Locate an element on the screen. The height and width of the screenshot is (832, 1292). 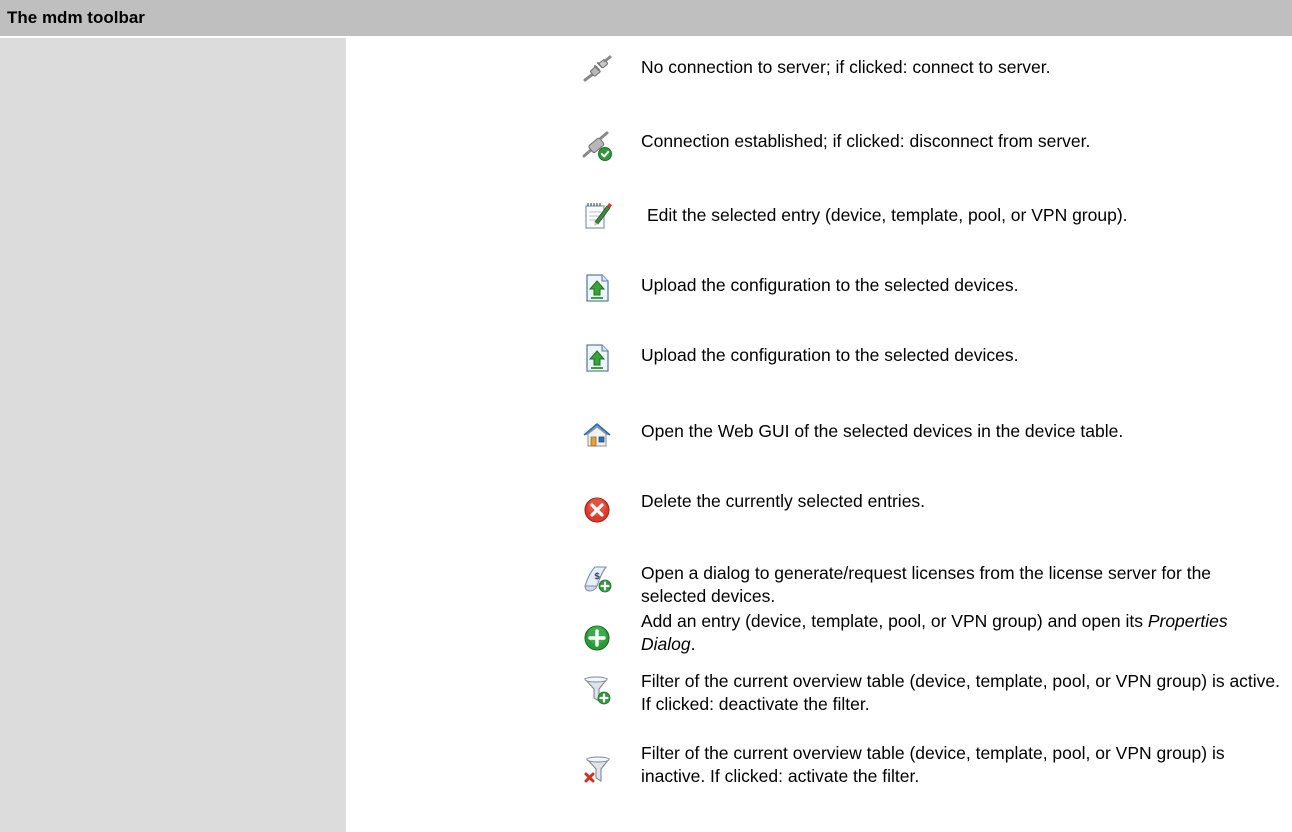
disconnected-plug-icon is located at coordinates (597, 70).